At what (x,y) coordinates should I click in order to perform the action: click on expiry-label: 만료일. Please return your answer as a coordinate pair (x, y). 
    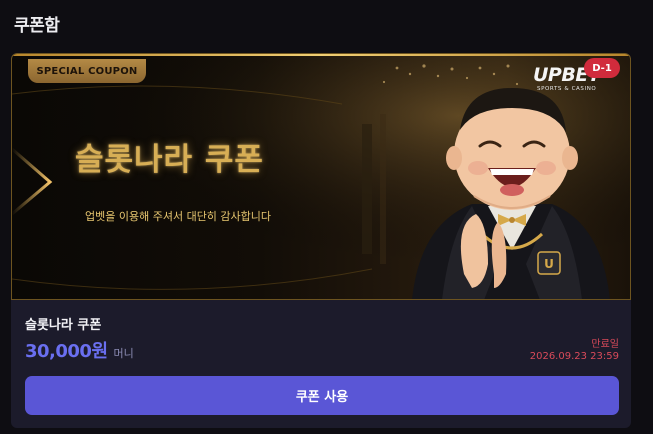
    Looking at the image, I should click on (605, 344).